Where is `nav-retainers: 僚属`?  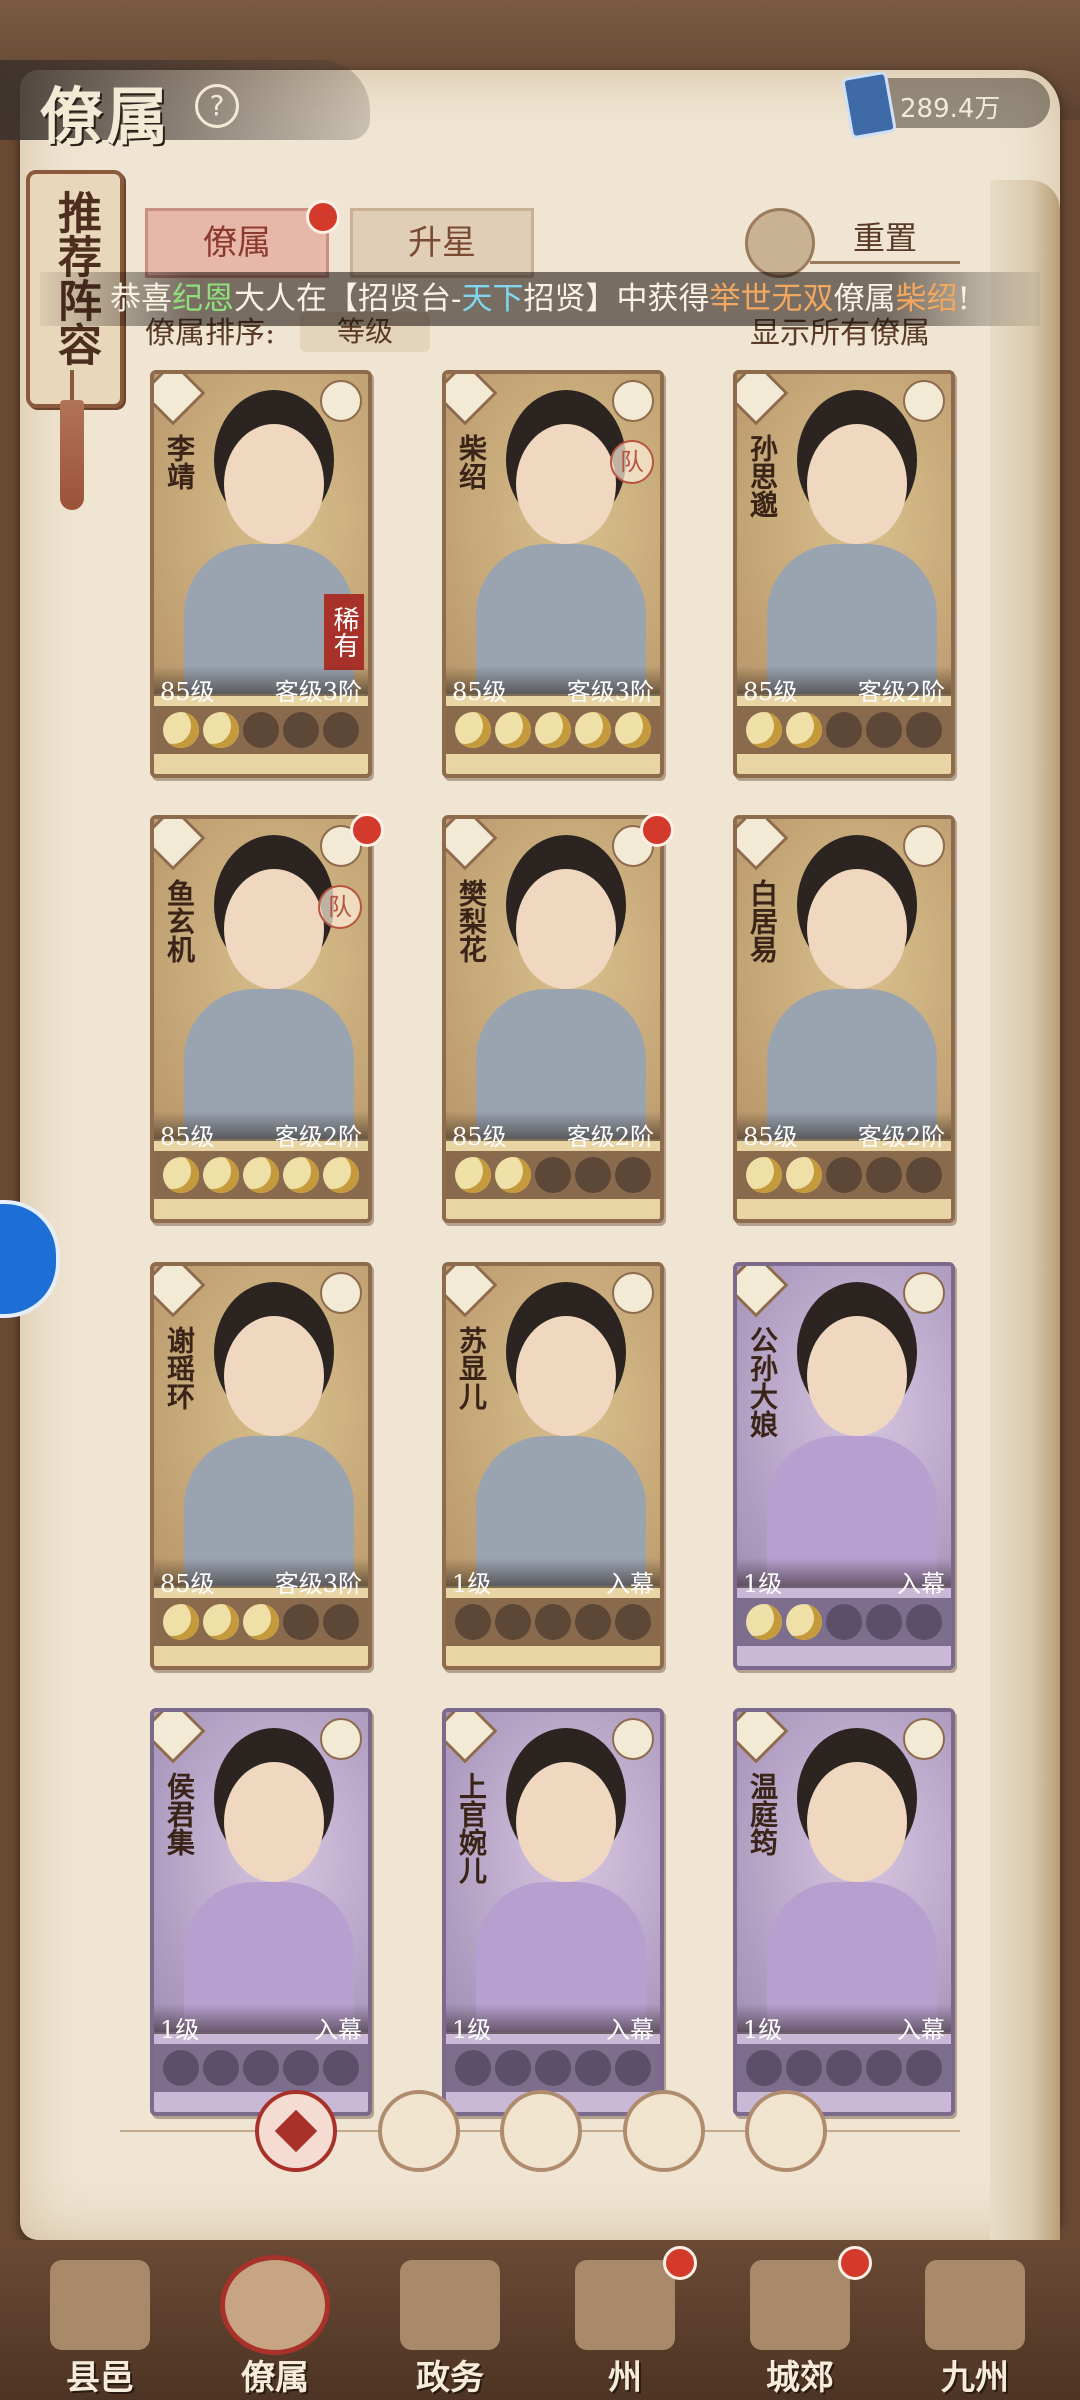 nav-retainers: 僚属 is located at coordinates (275, 2320).